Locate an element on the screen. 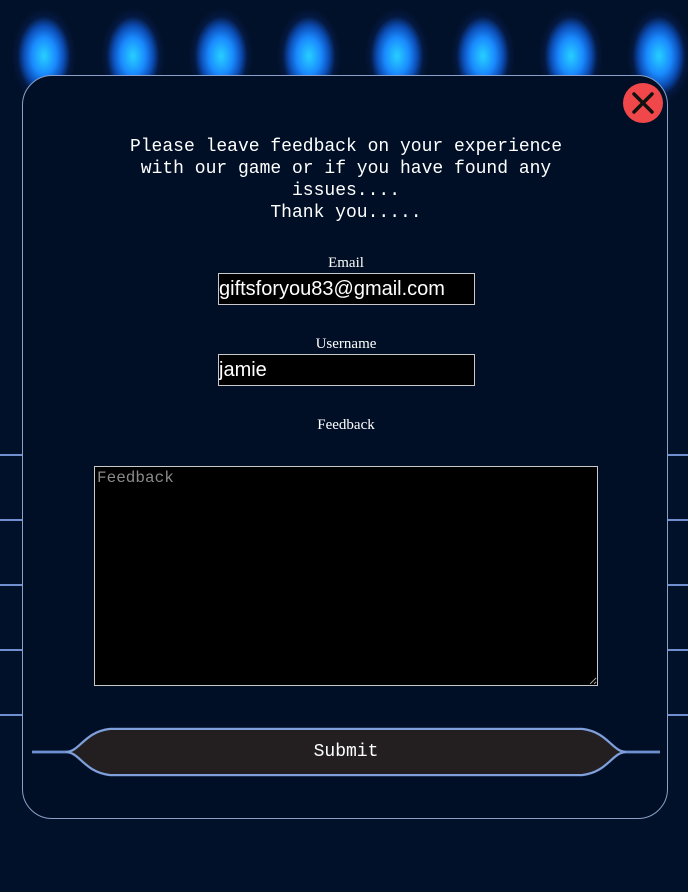 The image size is (688, 892). username-label: Username is located at coordinates (346, 344).